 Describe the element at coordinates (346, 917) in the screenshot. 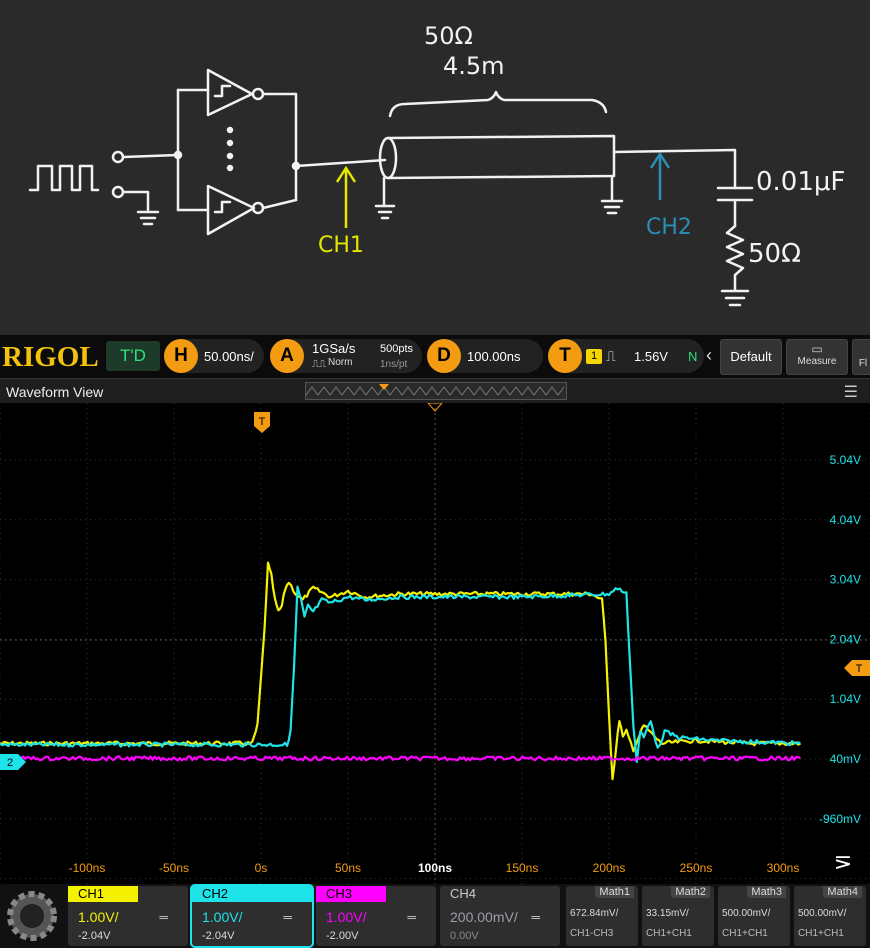

I see `ch3-scale: 1.00V/` at that location.